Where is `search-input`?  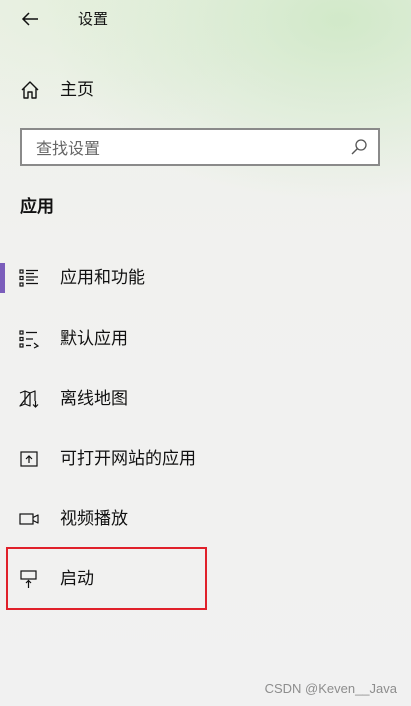
search-input is located at coordinates (186, 148).